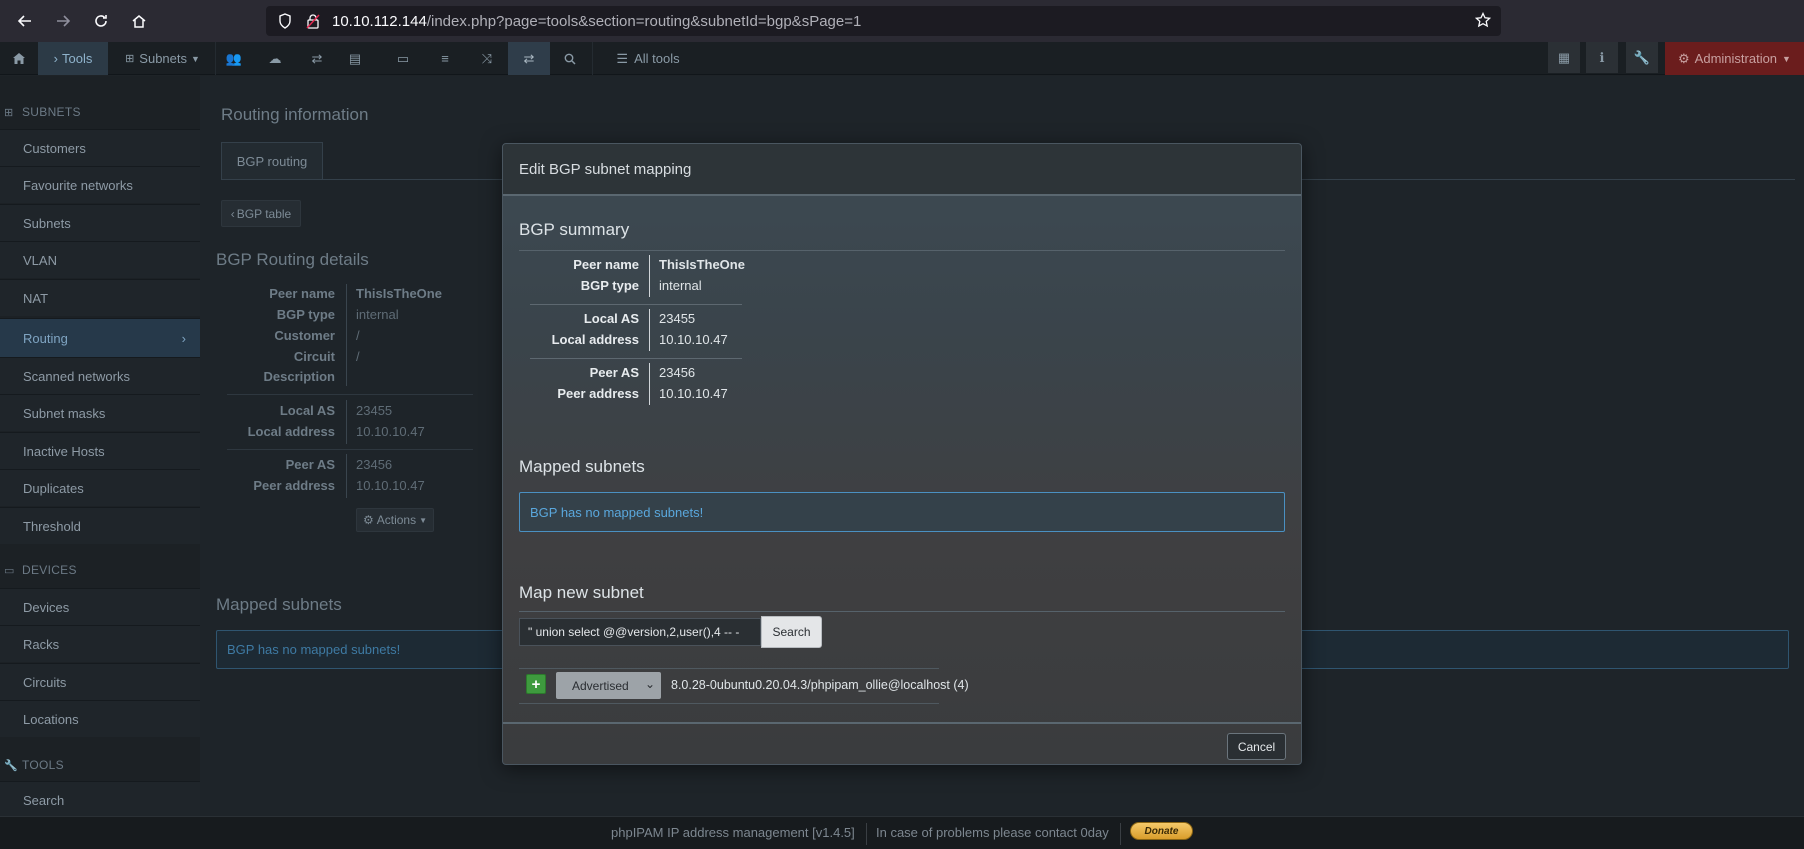 The height and width of the screenshot is (849, 1804). I want to click on cogs-icon: ⚙, so click(368, 520).